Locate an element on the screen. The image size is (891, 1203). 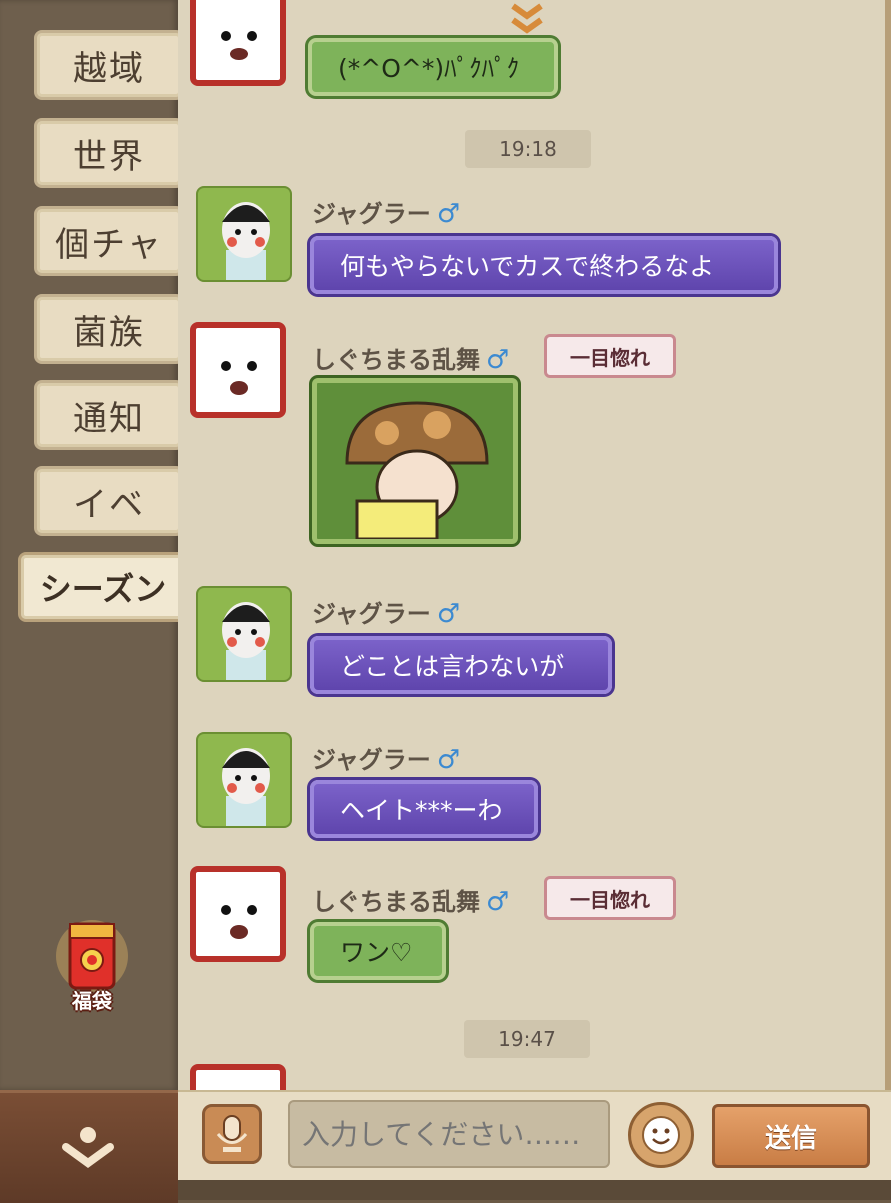
message-bubble: ヘイト***ーわ is located at coordinates (424, 809).